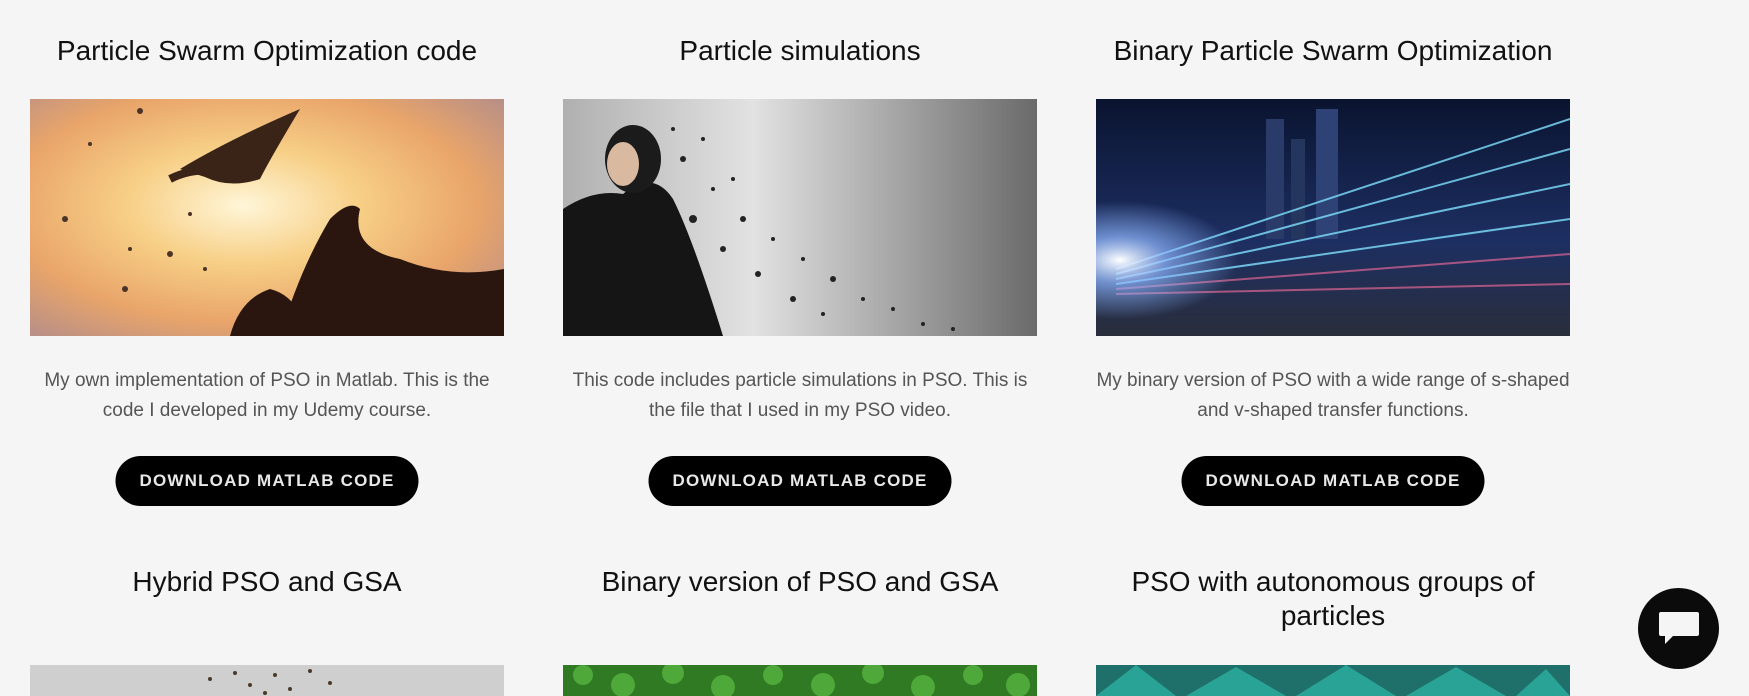 The image size is (1749, 696). I want to click on card-title: Particle simulations, so click(800, 50).